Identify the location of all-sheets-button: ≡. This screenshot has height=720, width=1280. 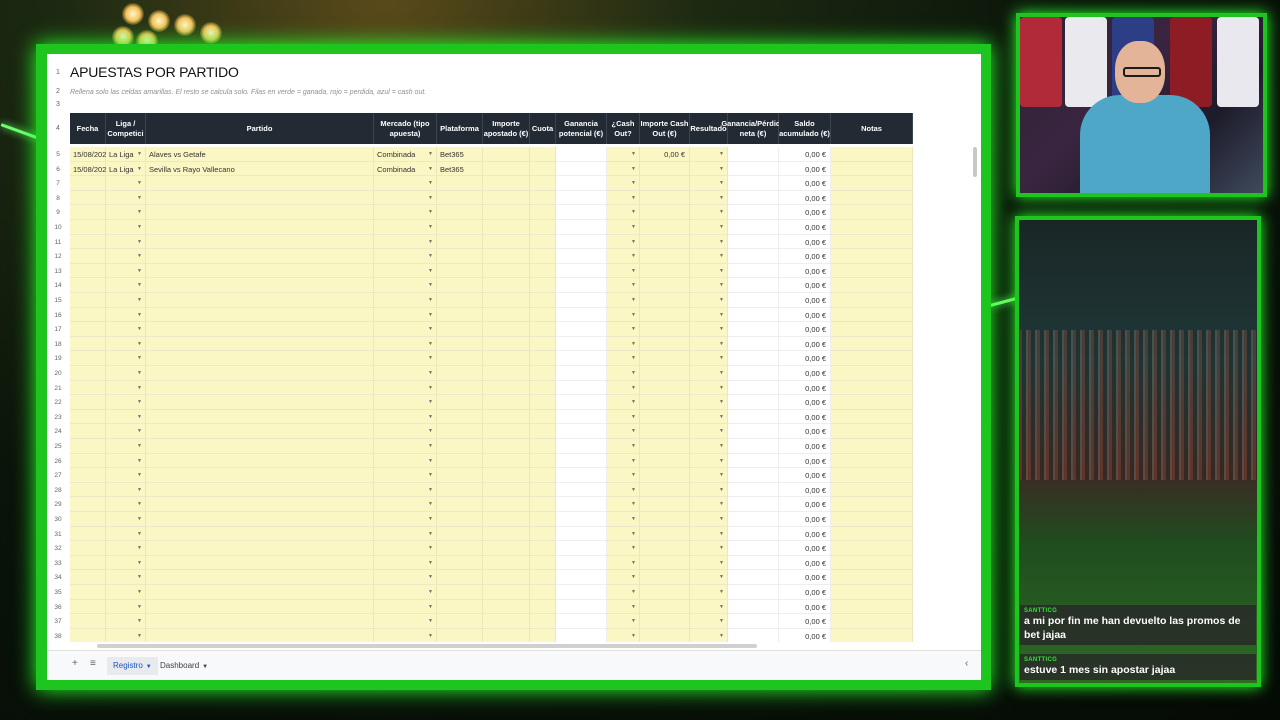
(93, 663).